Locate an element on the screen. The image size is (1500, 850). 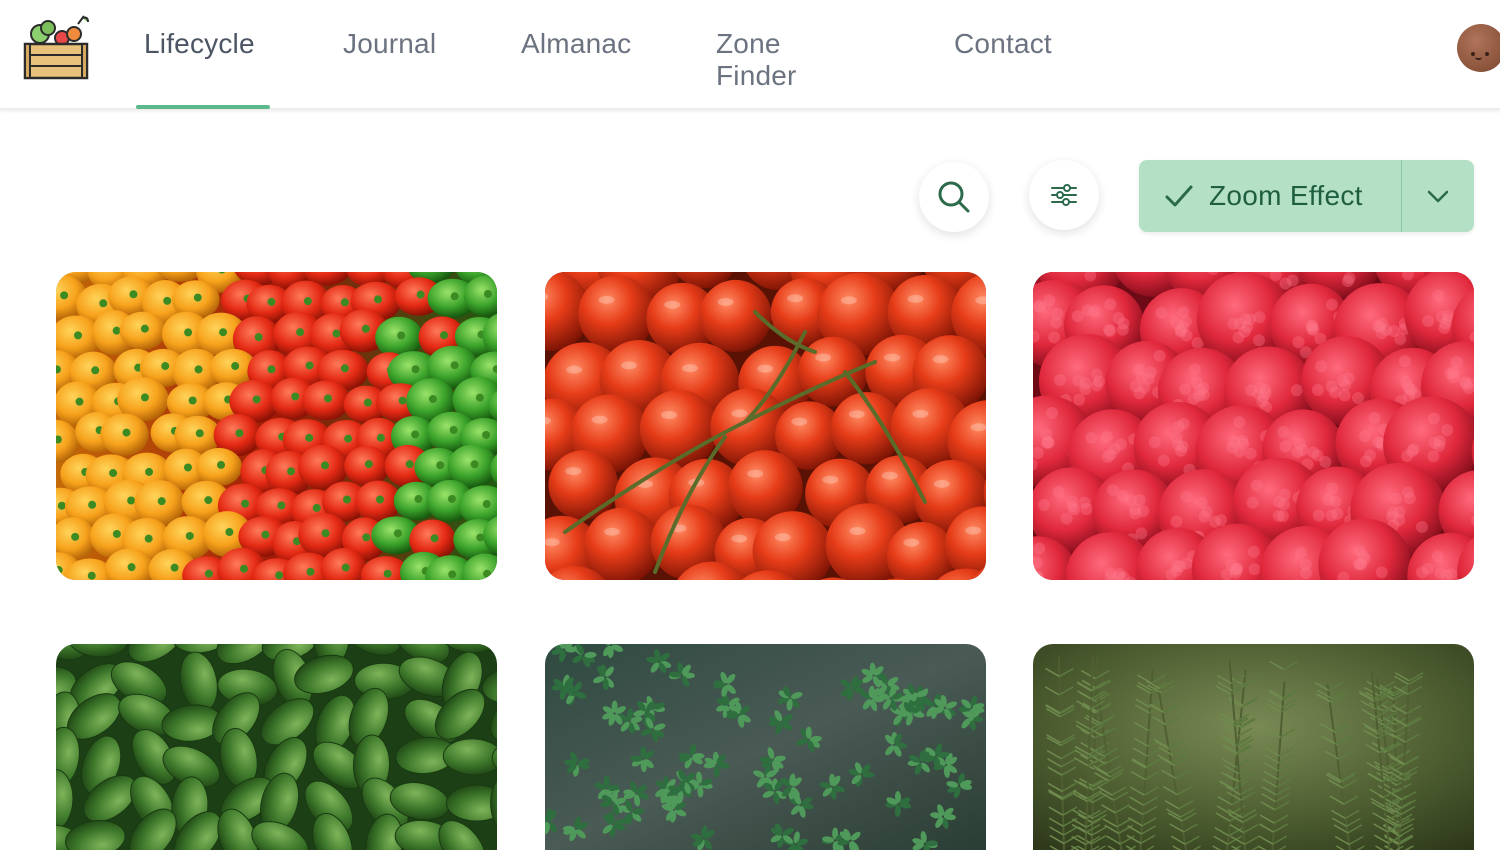
search-button is located at coordinates (954, 197).